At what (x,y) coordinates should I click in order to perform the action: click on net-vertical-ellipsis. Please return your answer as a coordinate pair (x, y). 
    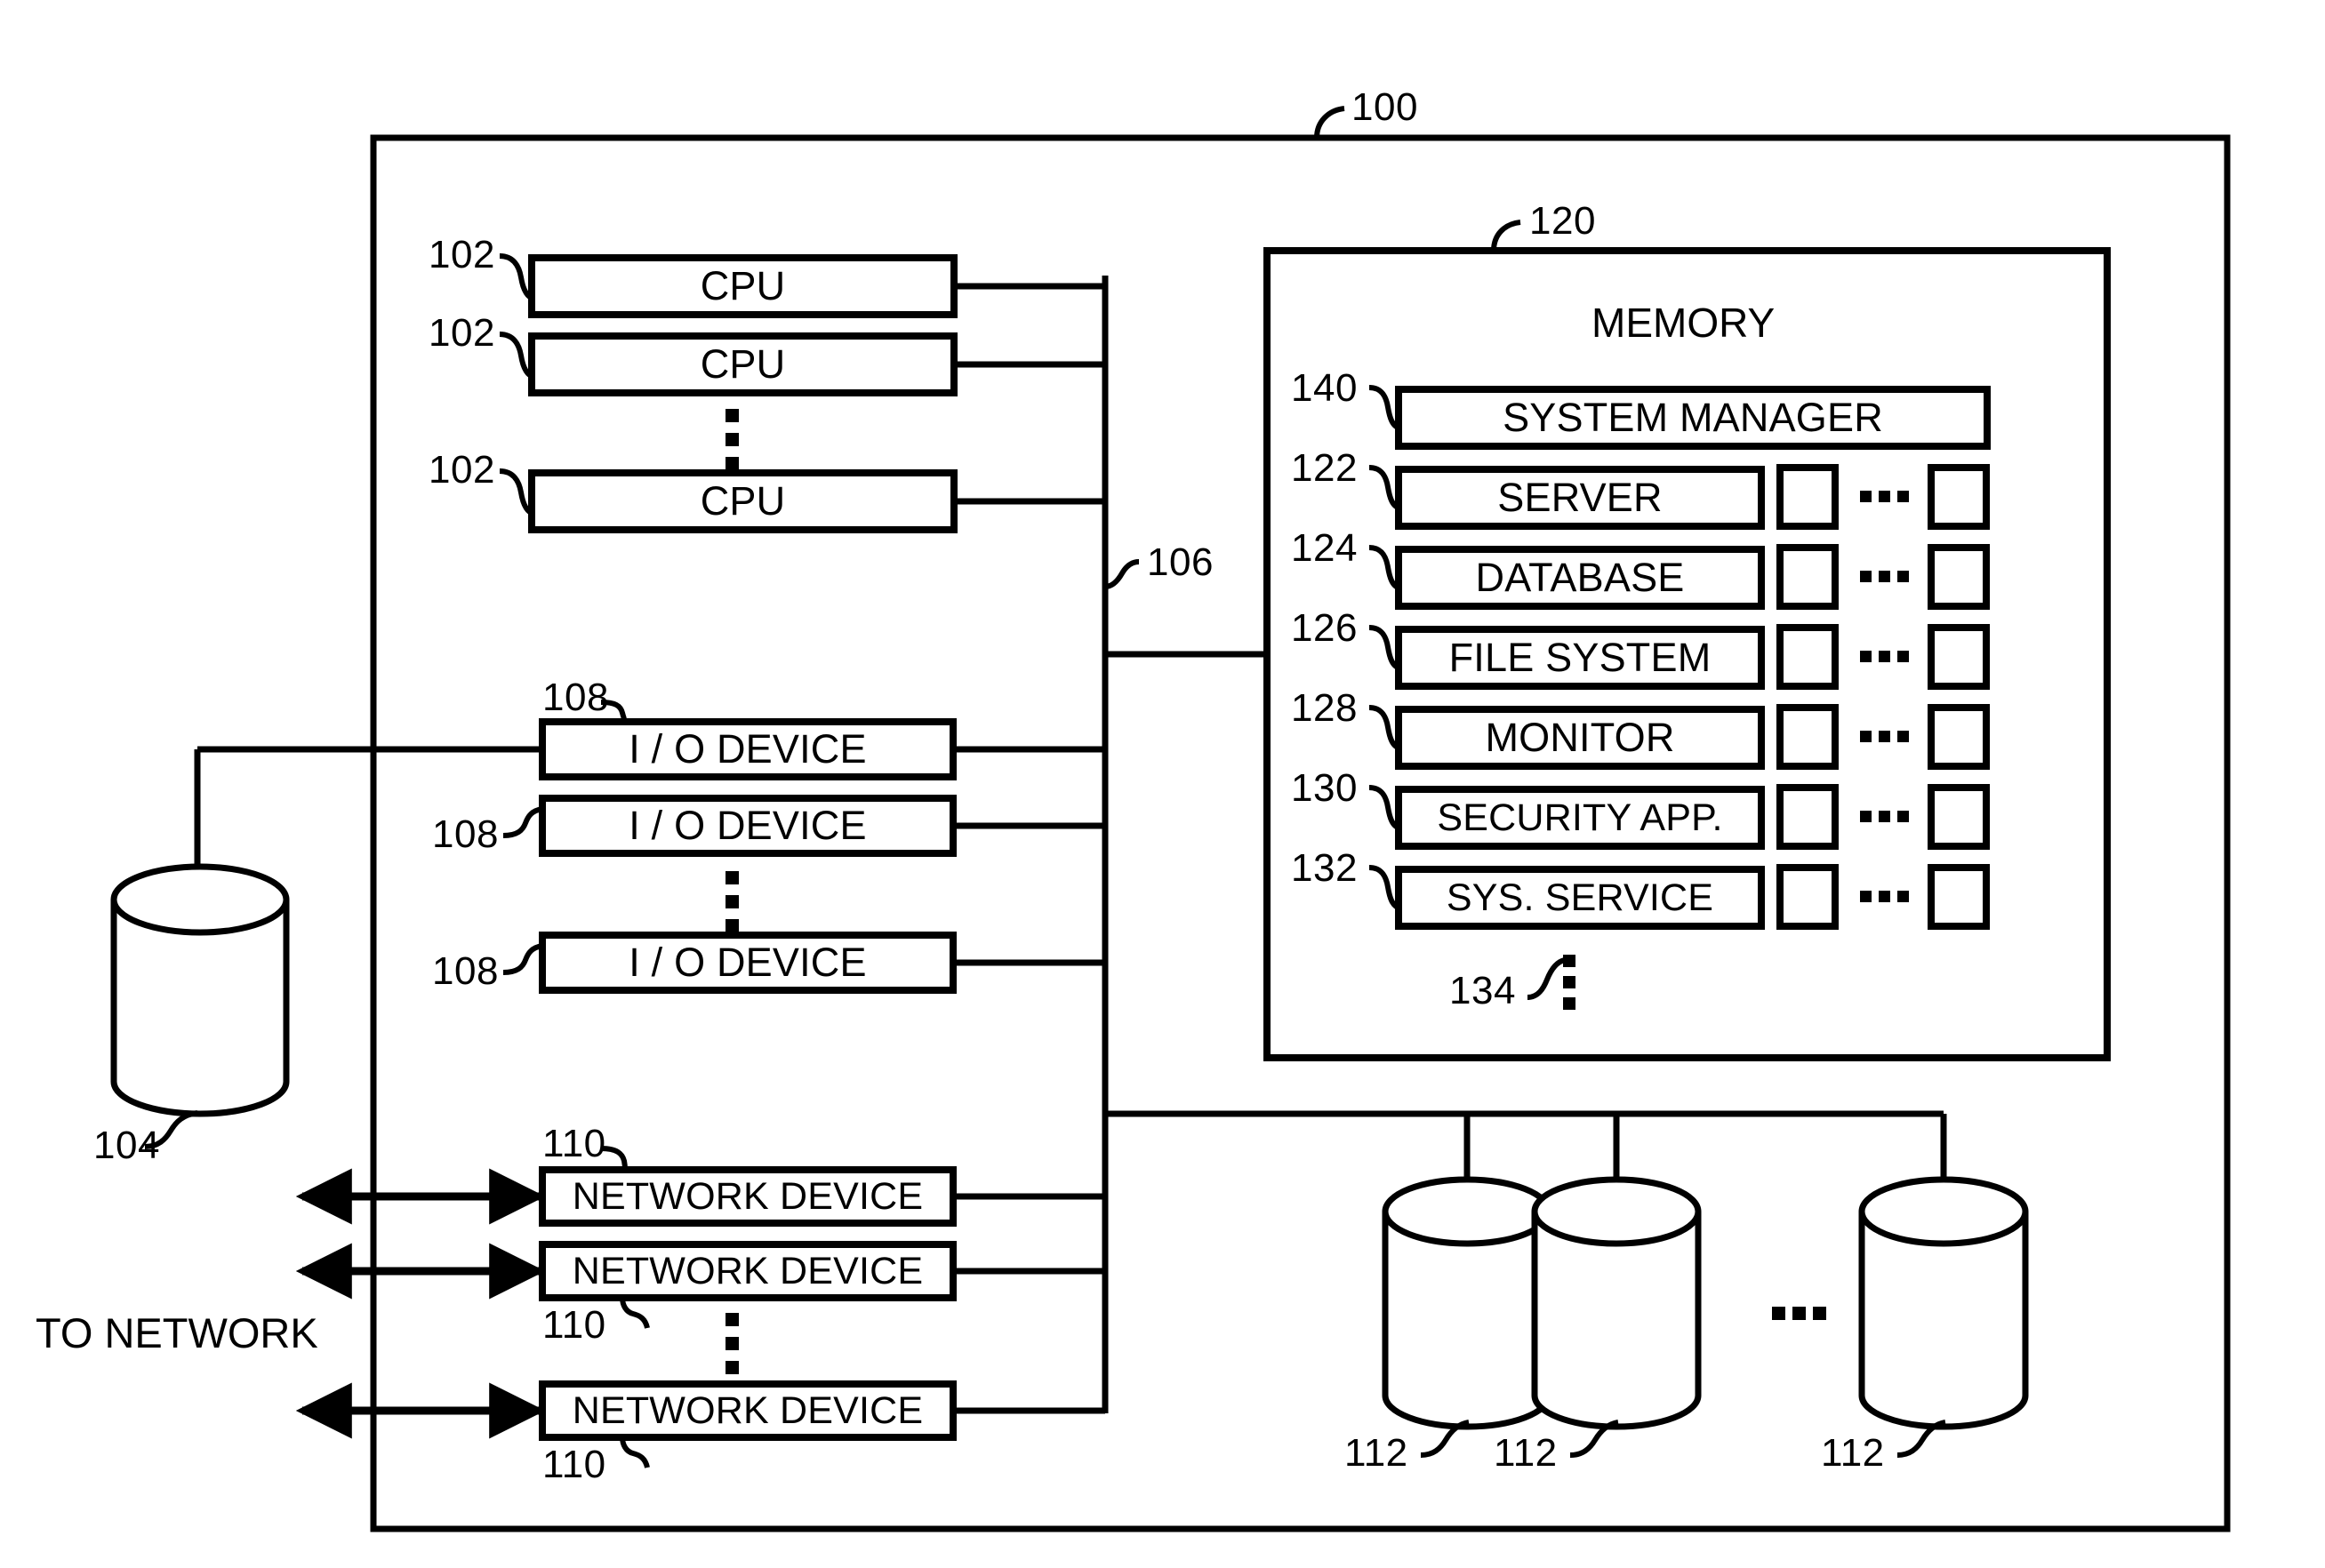
    Looking at the image, I should click on (732, 1343).